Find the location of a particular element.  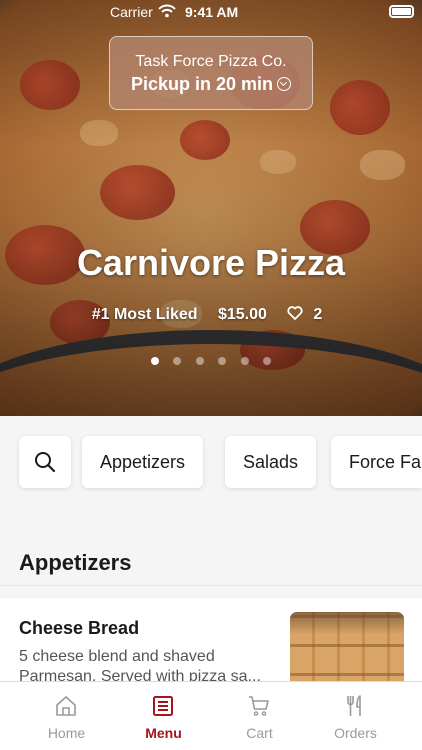

tab-home: Home is located at coordinates (66, 716).